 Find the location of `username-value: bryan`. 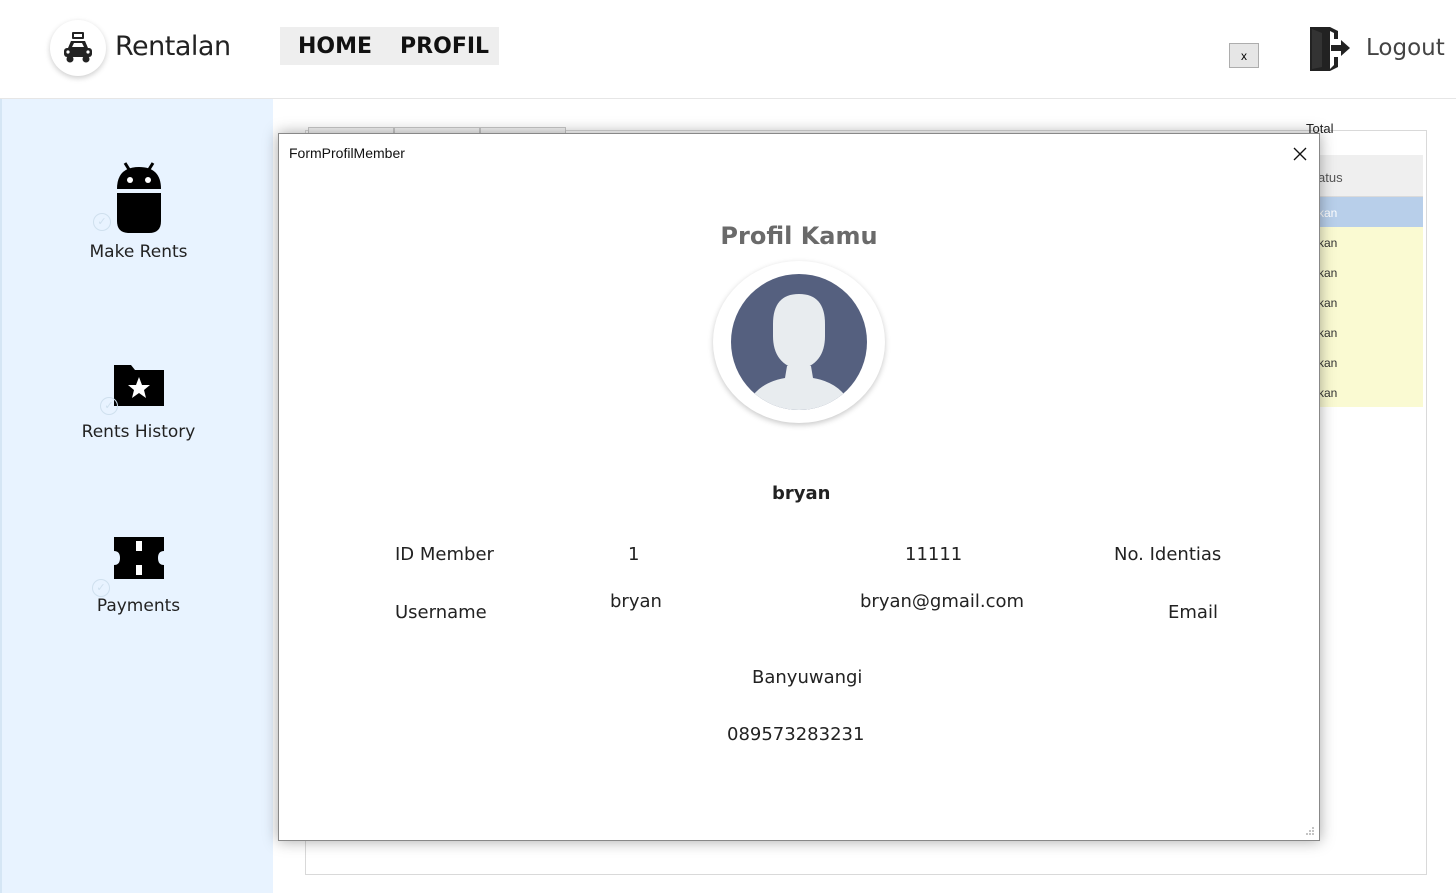

username-value: bryan is located at coordinates (636, 601).